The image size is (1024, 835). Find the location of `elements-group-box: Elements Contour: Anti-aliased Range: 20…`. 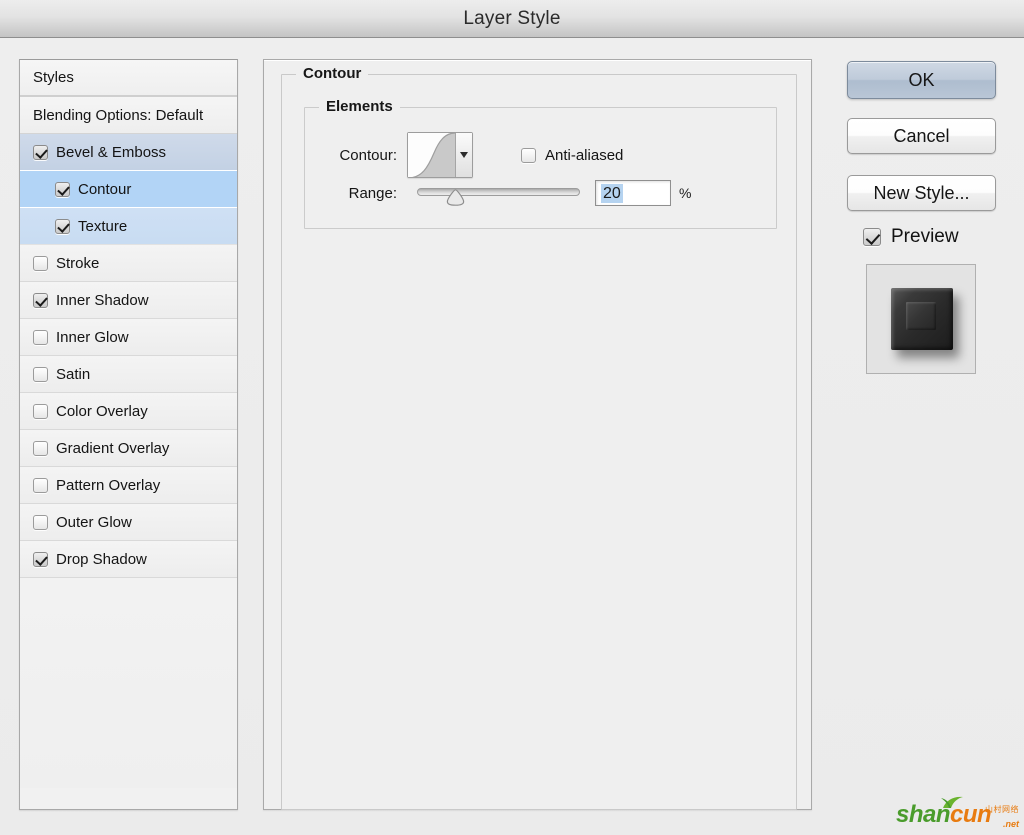

elements-group-box: Elements Contour: Anti-aliased Range: 20… is located at coordinates (540, 163).